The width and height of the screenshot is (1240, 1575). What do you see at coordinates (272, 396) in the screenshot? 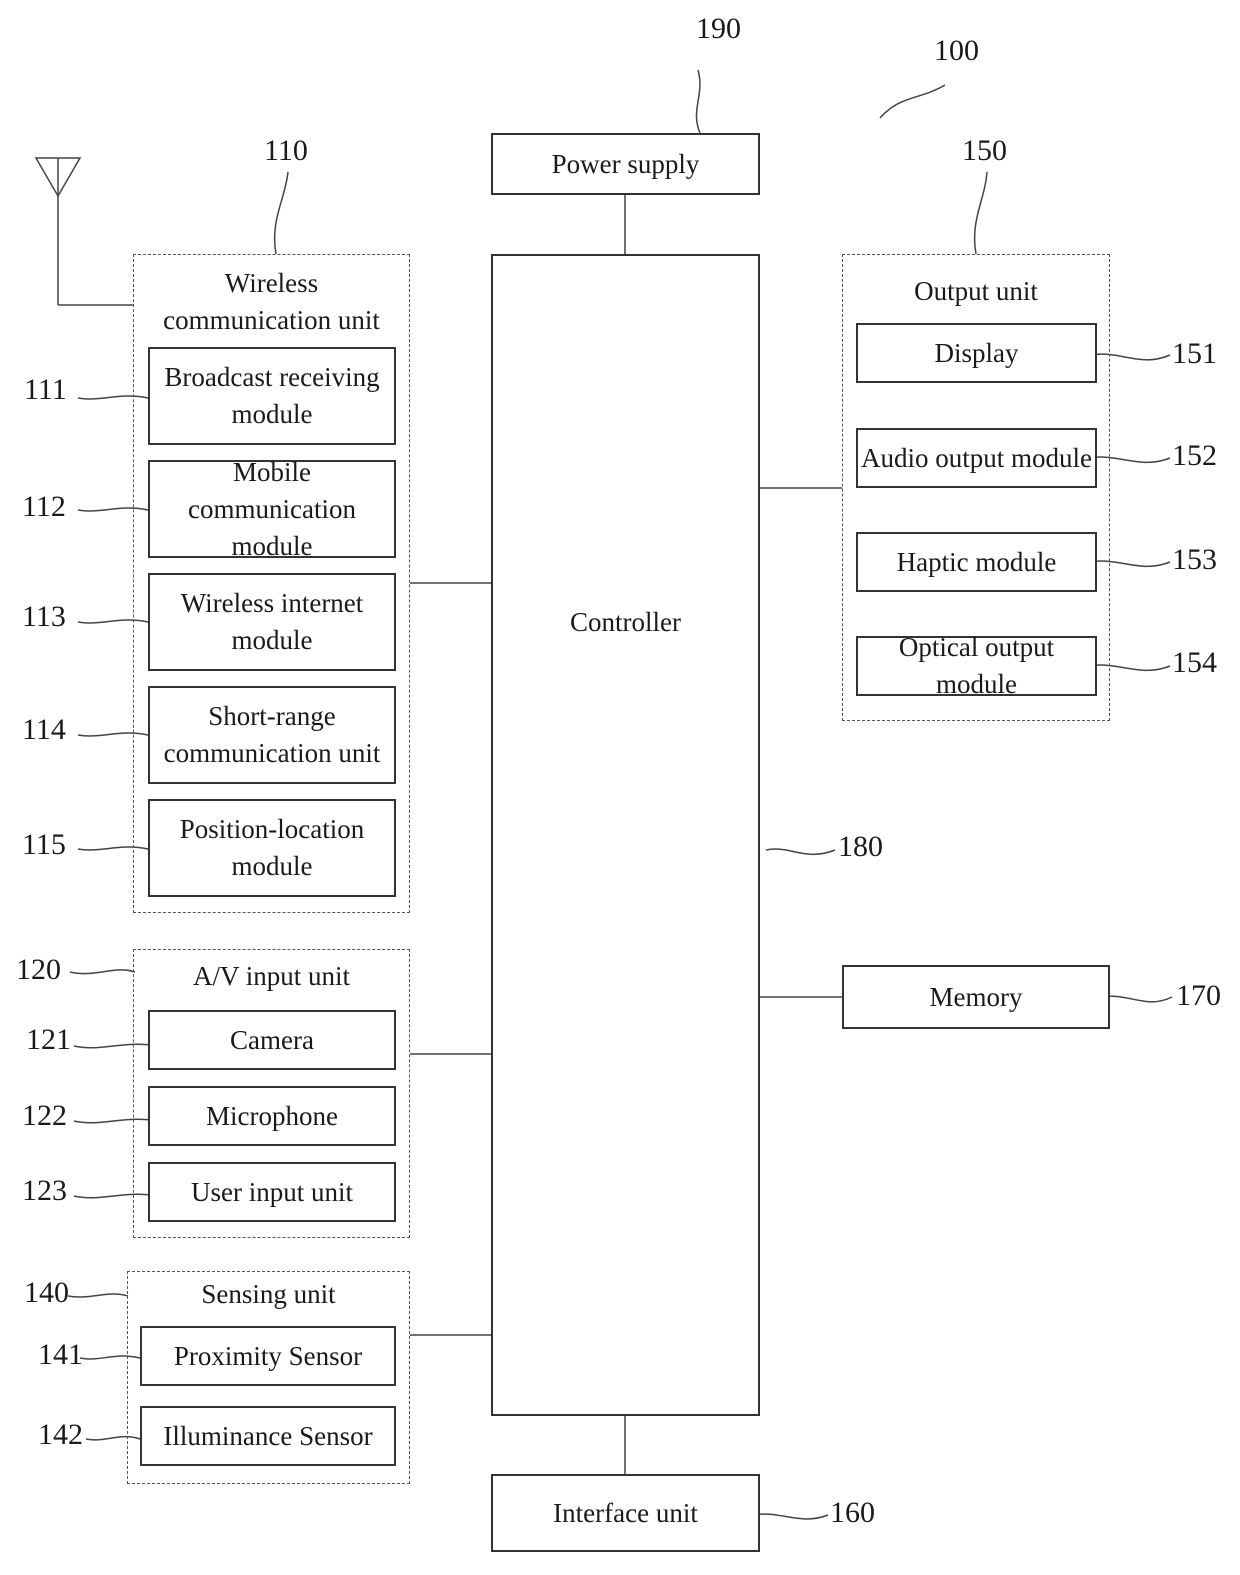
I see `broadcast-receiving-module: Broadcast receiving module` at bounding box center [272, 396].